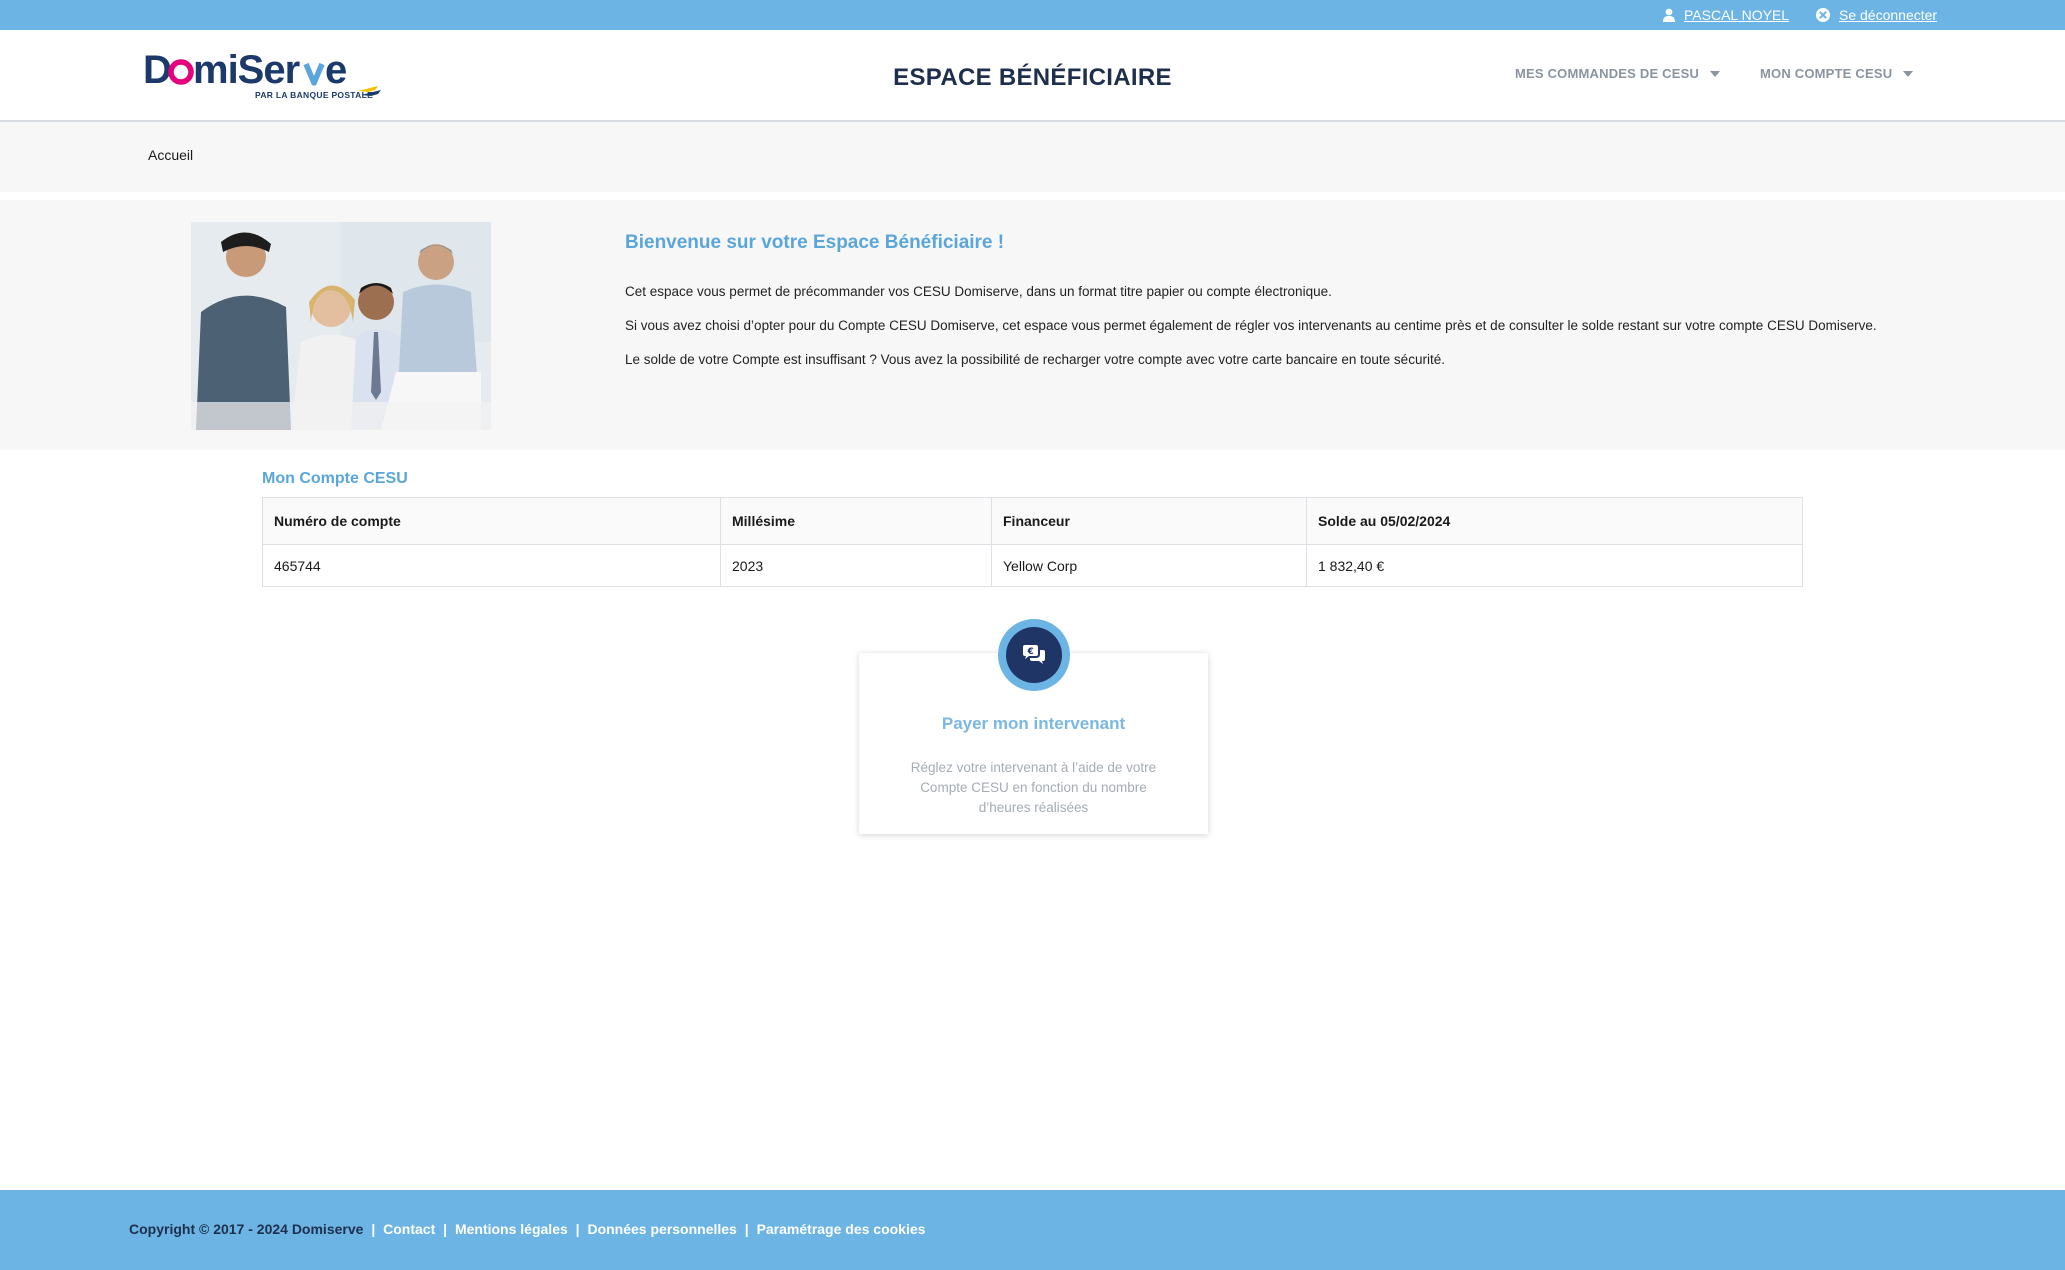 The height and width of the screenshot is (1270, 2065). Describe the element at coordinates (341, 326) in the screenshot. I see `team-photo` at that location.